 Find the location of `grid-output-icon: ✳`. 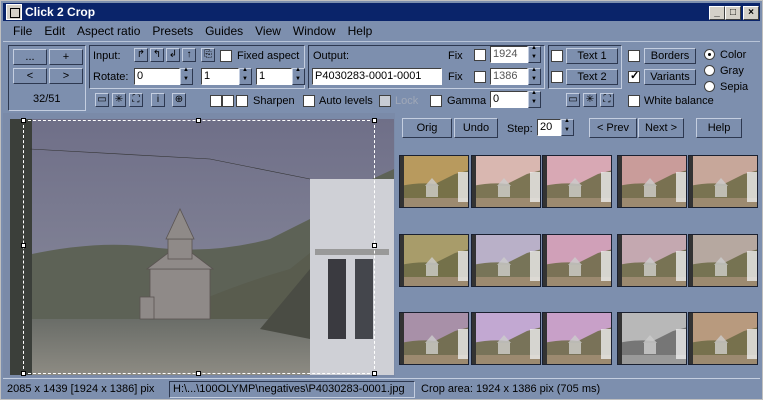

grid-output-icon: ✳ is located at coordinates (590, 100).